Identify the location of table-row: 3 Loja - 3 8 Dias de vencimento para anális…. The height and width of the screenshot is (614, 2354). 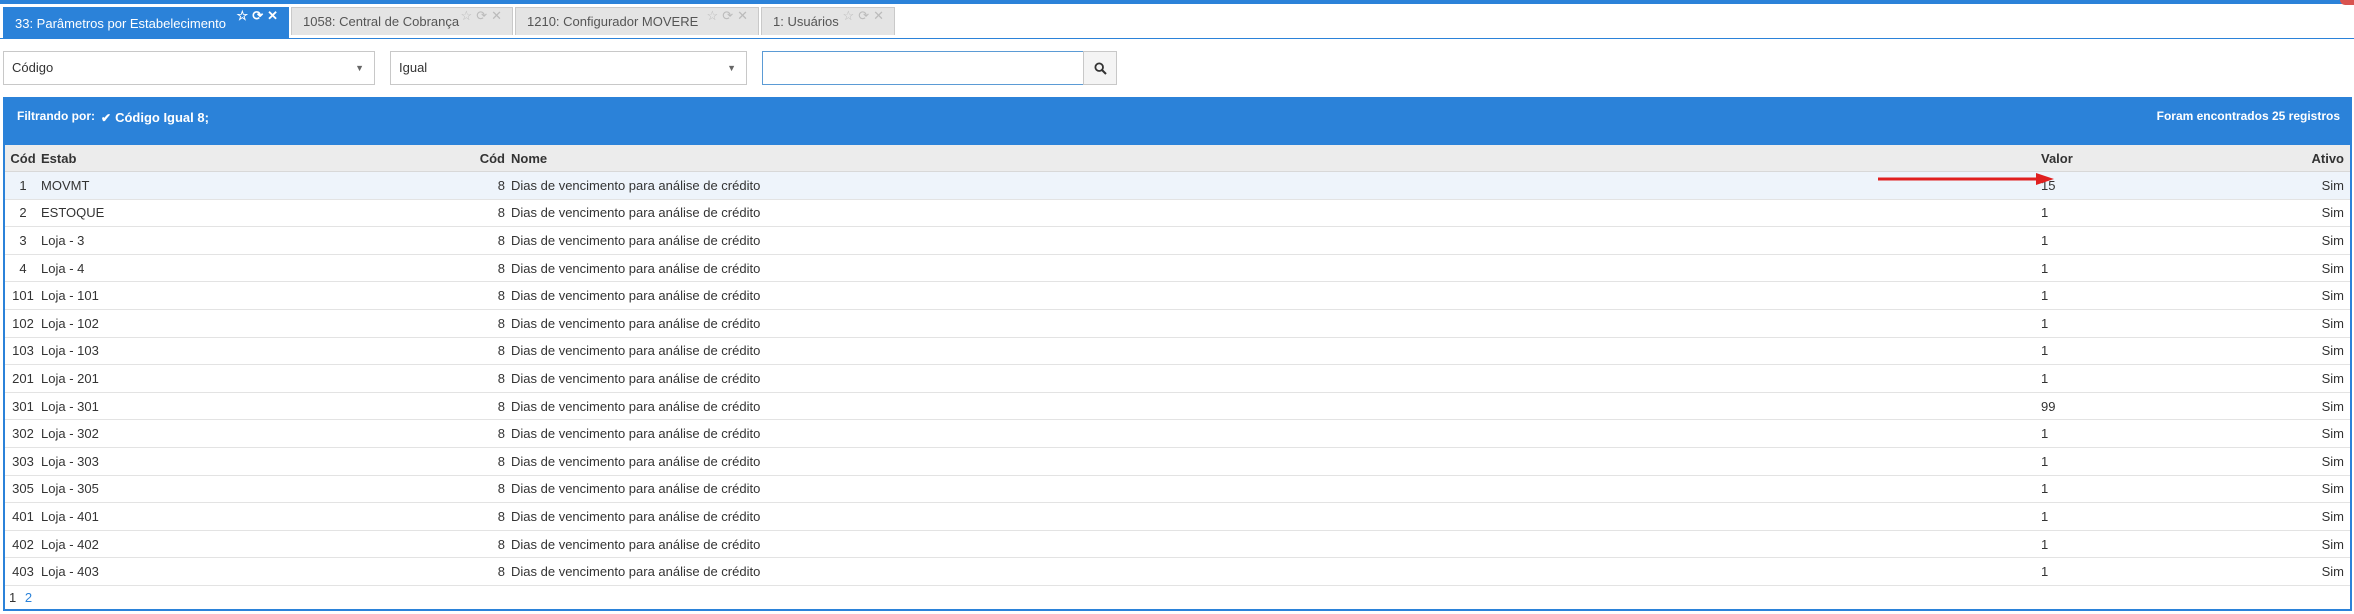
(1177, 240).